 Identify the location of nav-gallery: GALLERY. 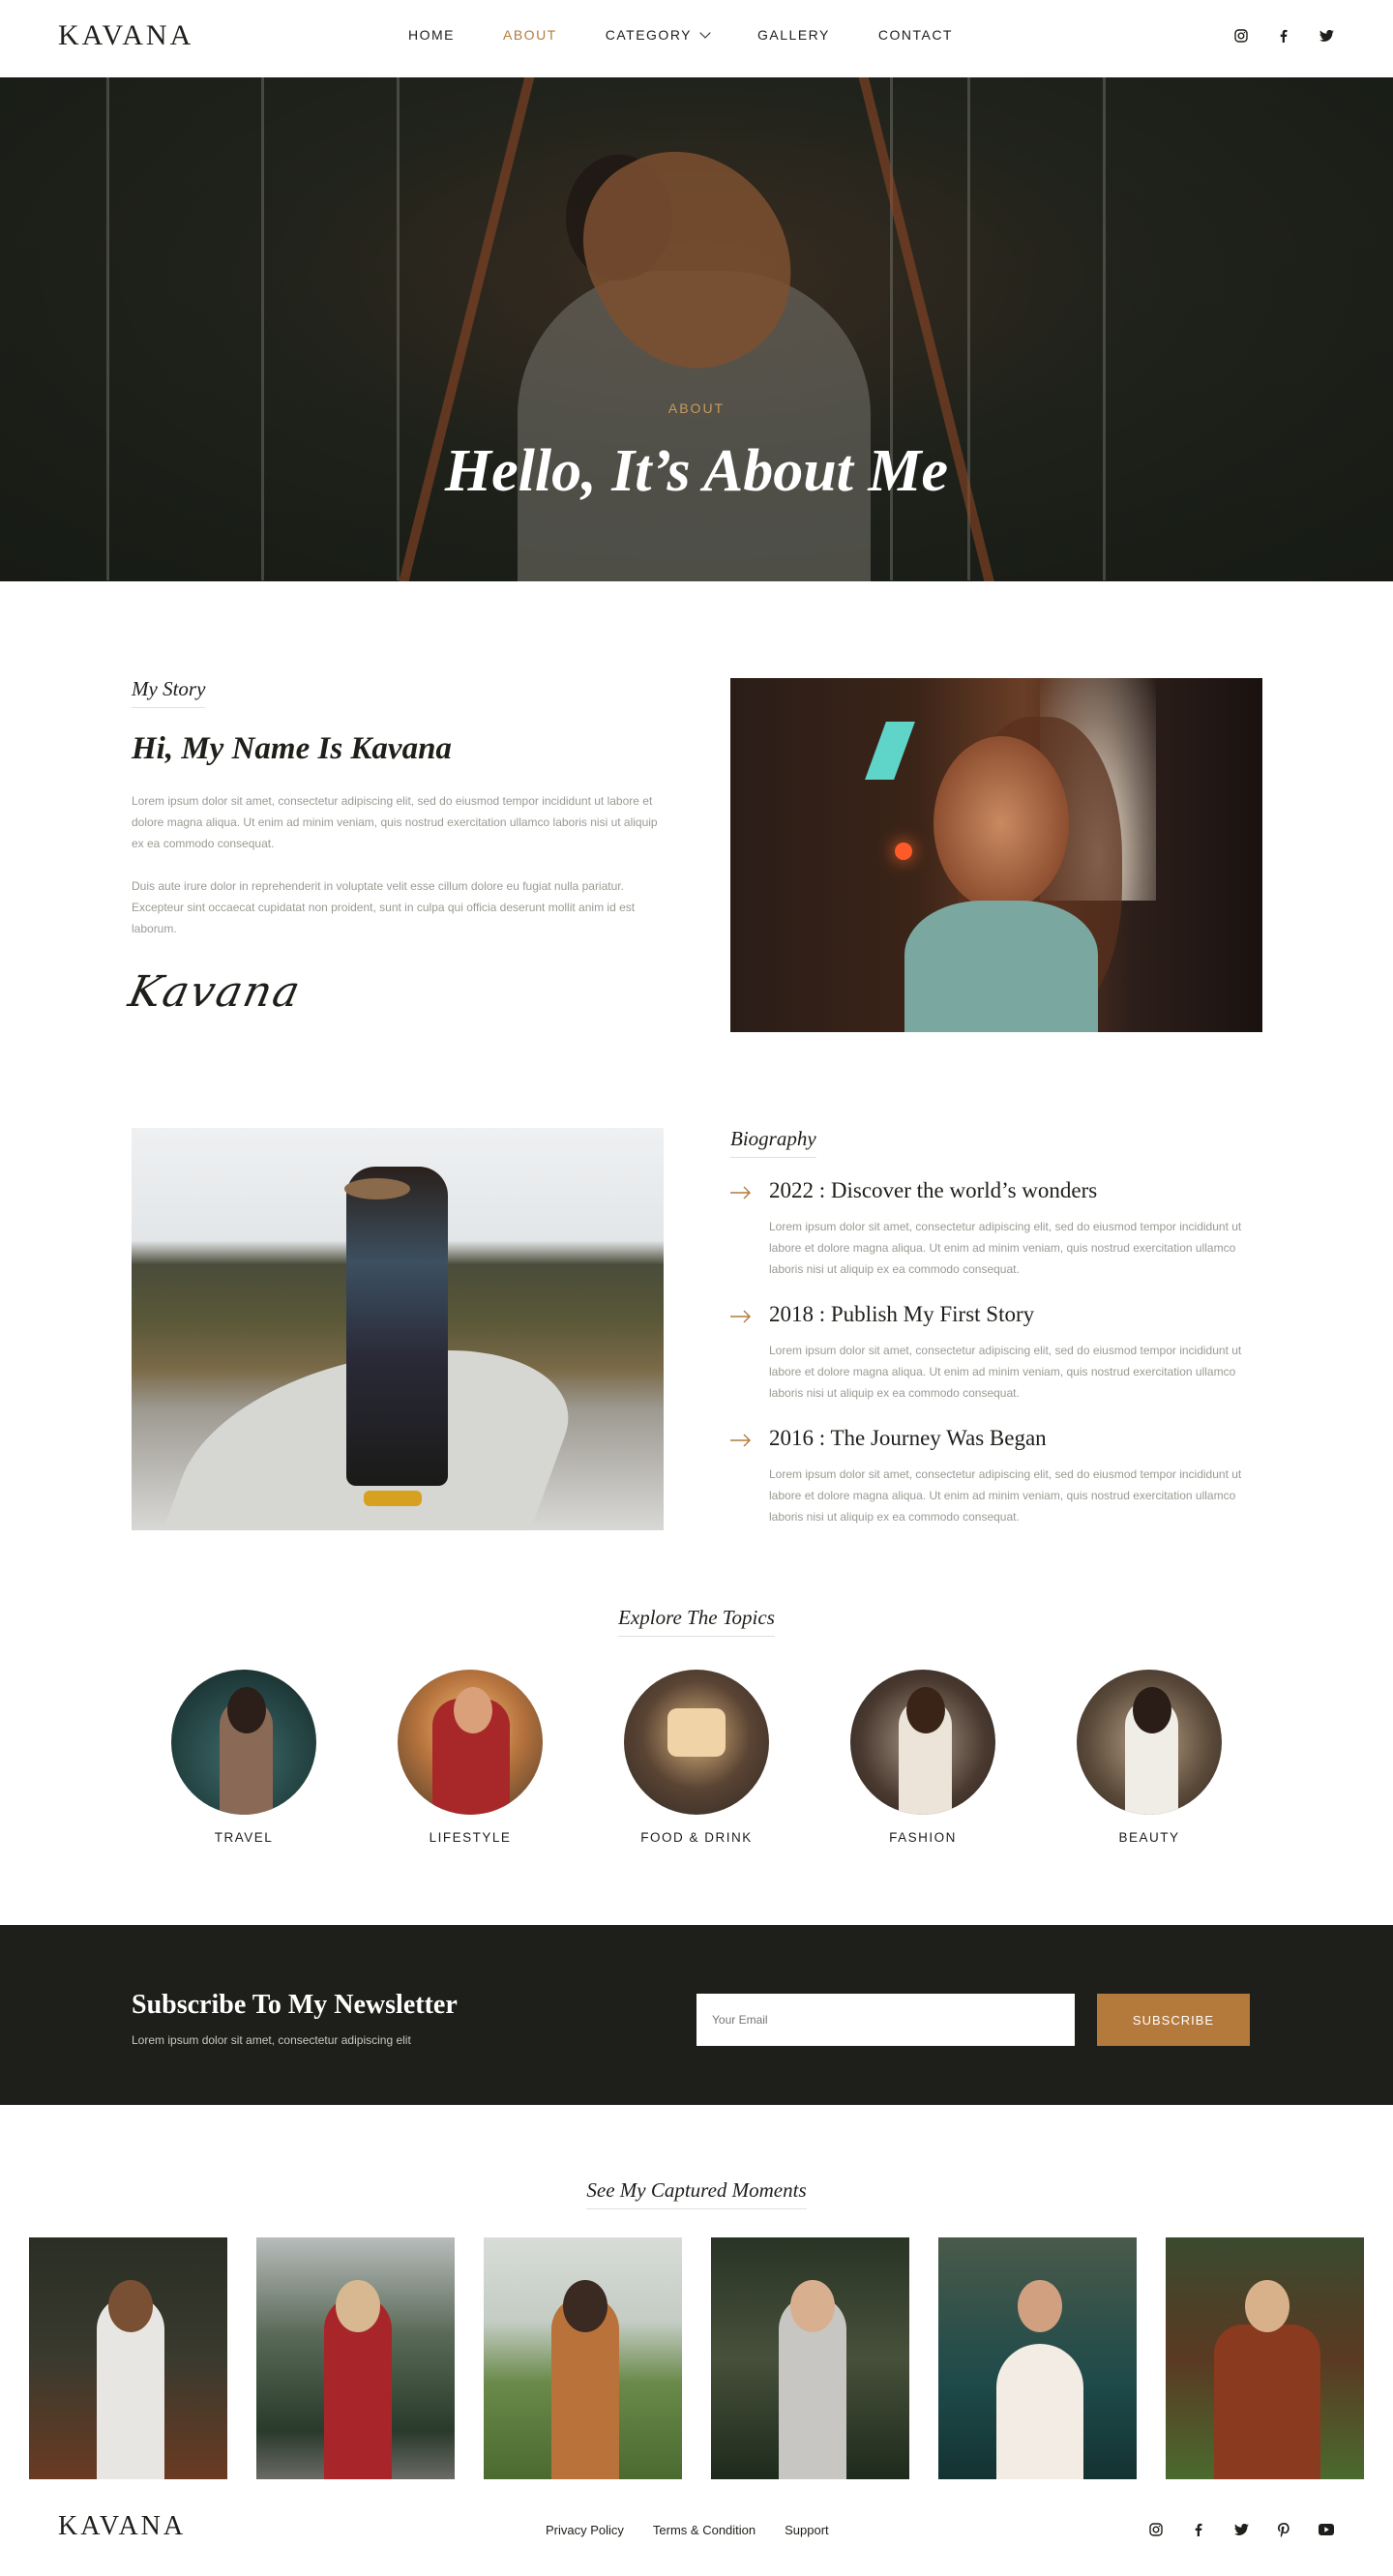
(793, 35).